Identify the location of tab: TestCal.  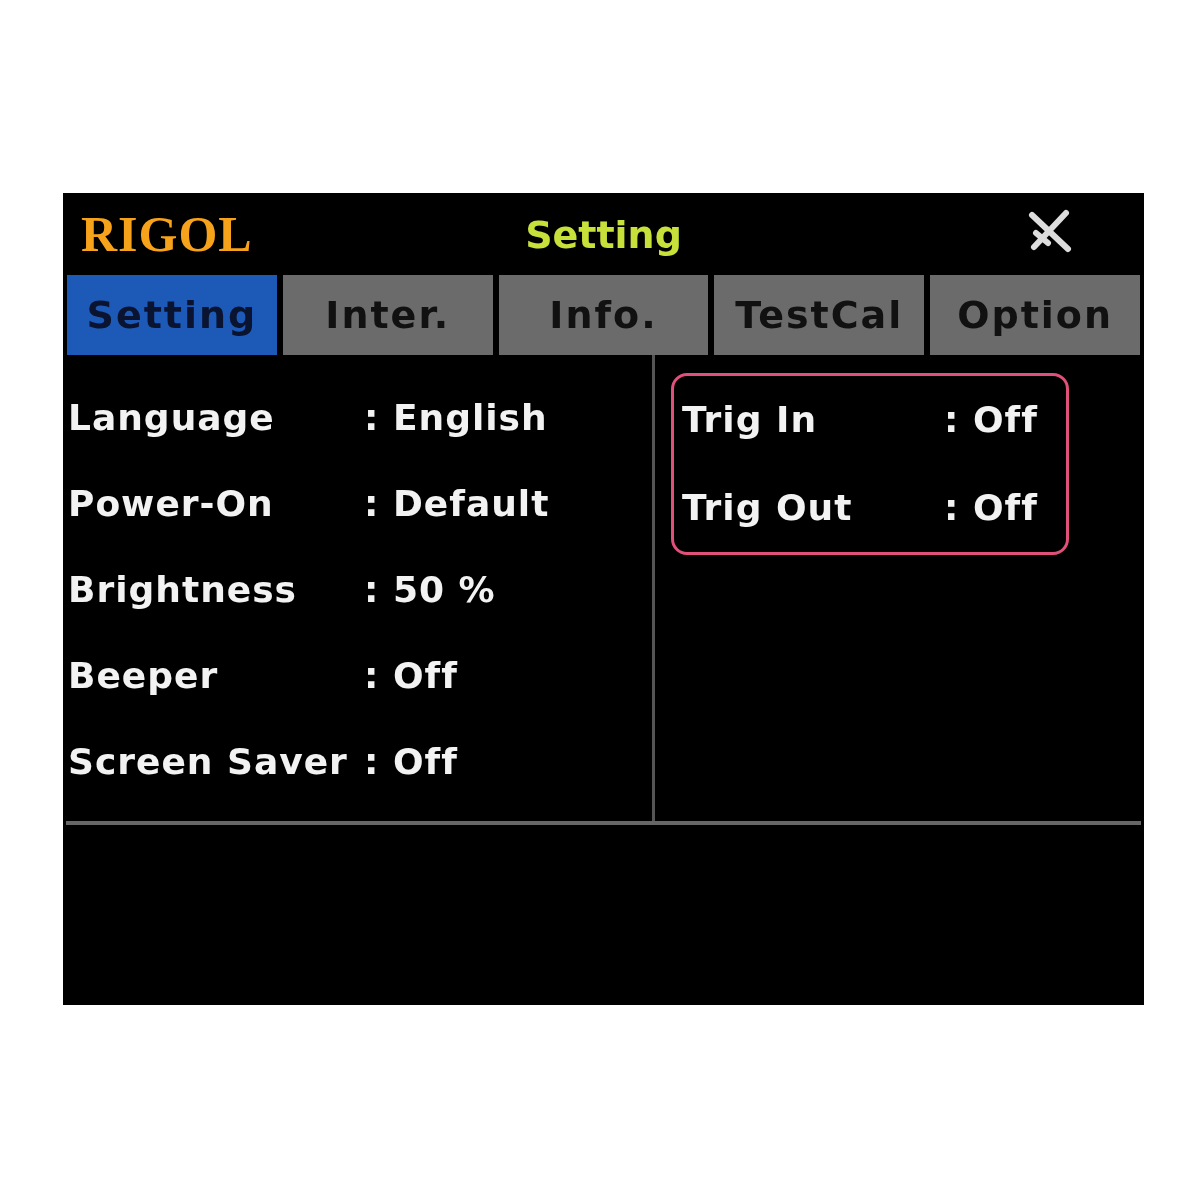
(819, 315).